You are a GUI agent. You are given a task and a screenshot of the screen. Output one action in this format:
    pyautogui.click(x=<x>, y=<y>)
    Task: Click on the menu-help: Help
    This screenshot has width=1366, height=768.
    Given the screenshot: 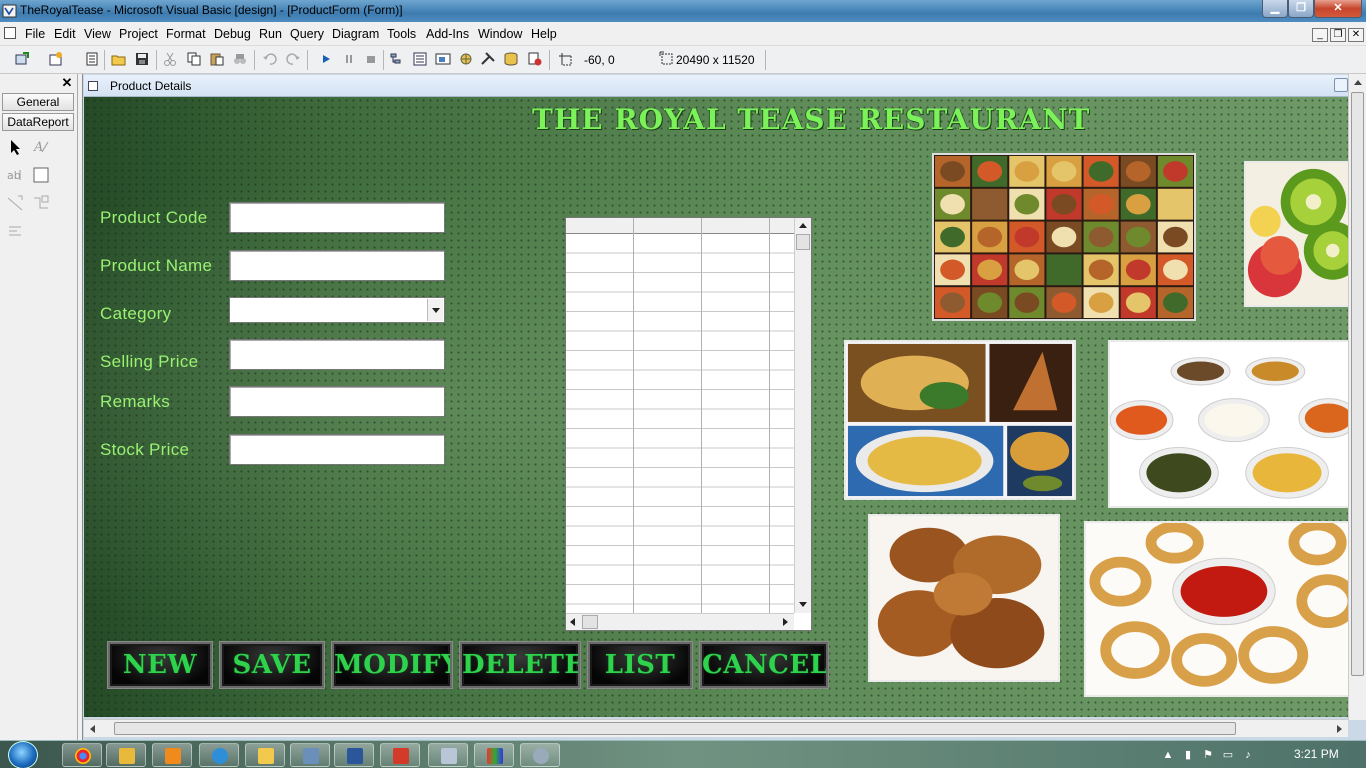 What is the action you would take?
    pyautogui.click(x=544, y=34)
    